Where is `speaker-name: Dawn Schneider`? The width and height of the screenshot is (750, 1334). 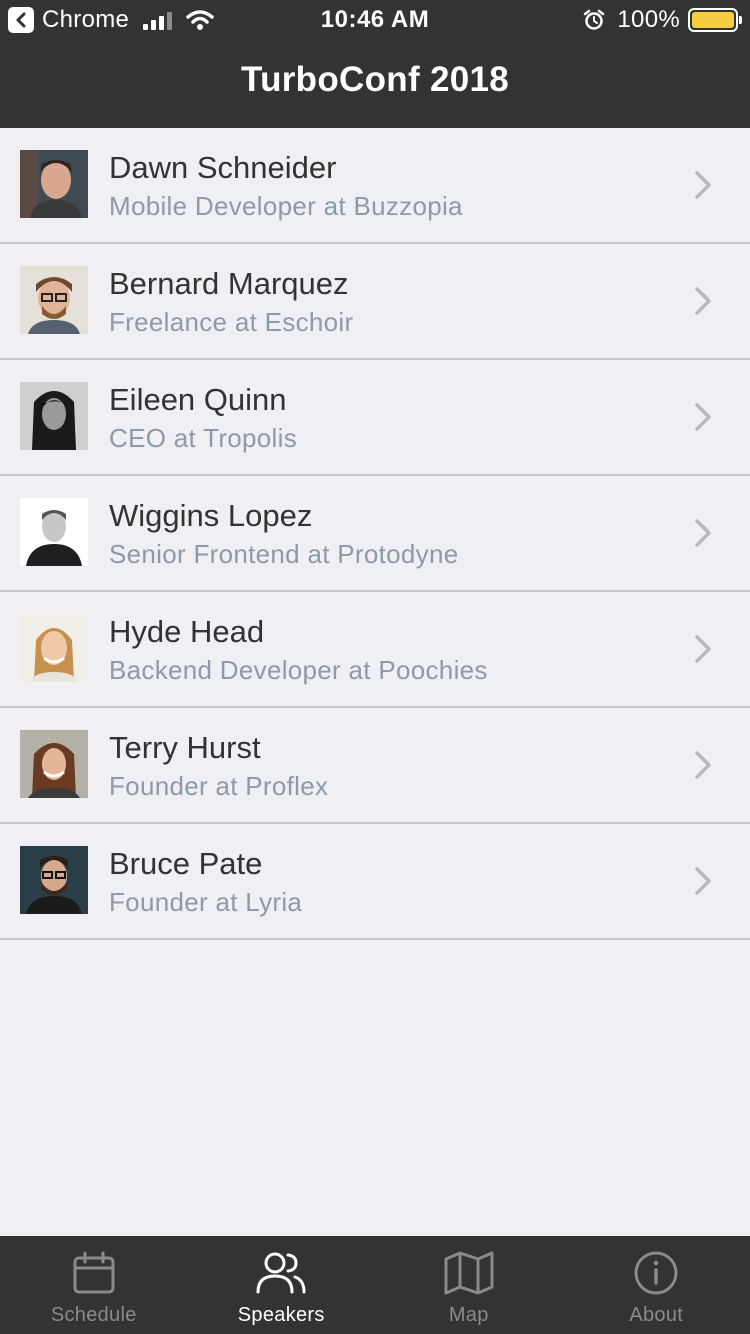 speaker-name: Dawn Schneider is located at coordinates (223, 167).